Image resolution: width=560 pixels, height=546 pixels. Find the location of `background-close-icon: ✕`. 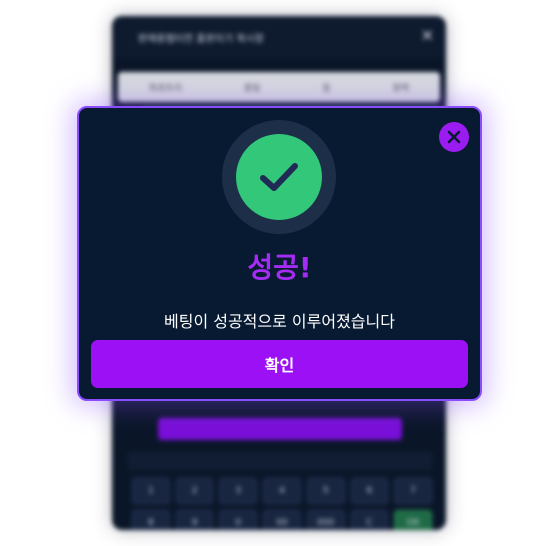

background-close-icon: ✕ is located at coordinates (427, 35).